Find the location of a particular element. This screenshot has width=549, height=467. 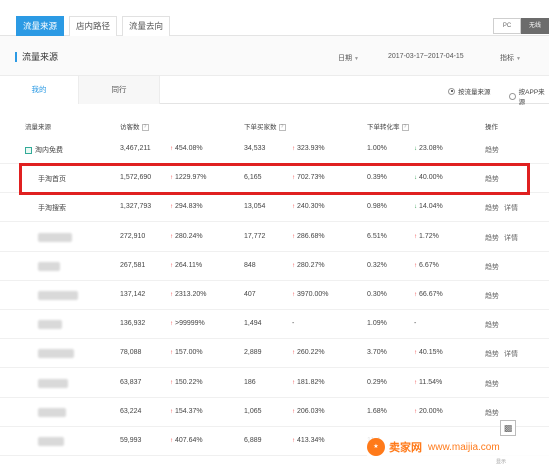

buyers-value: 2,889 is located at coordinates (253, 353).